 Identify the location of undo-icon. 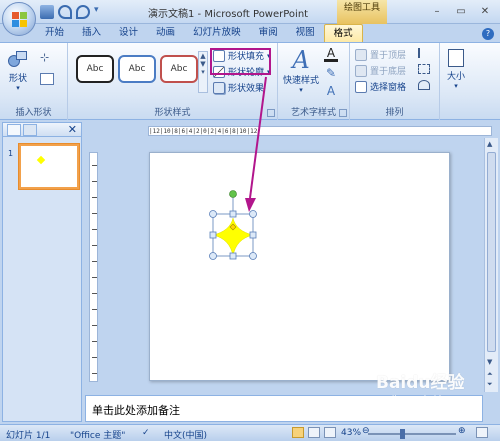
(65, 12).